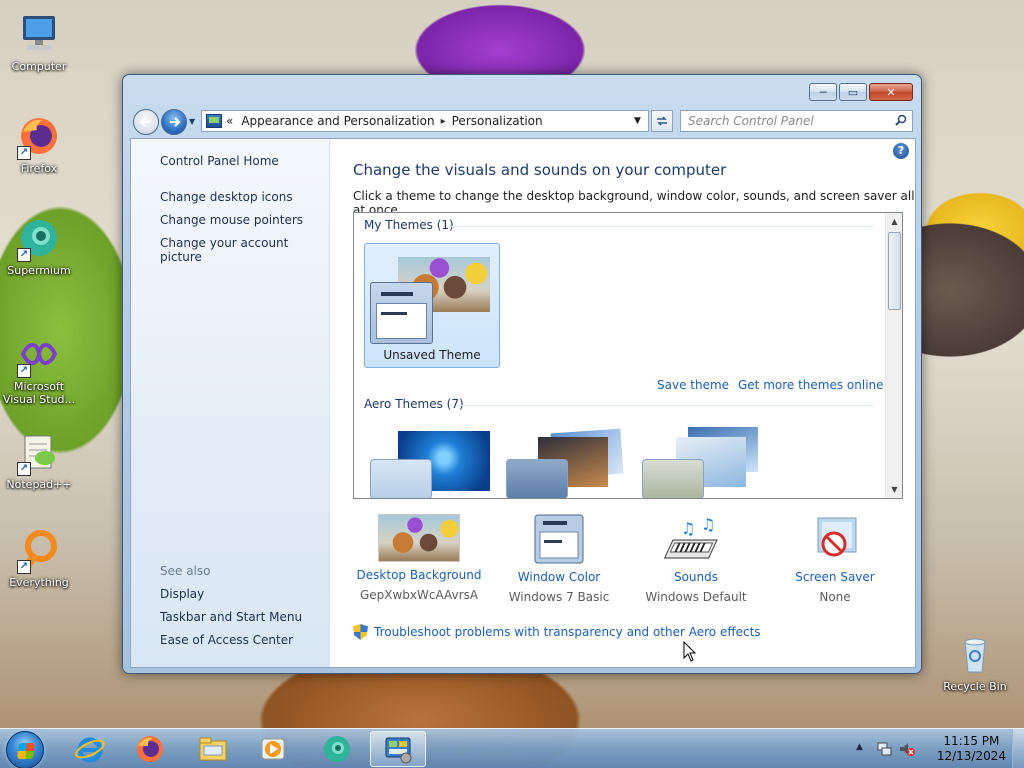 Image resolution: width=1024 pixels, height=768 pixels. What do you see at coordinates (901, 151) in the screenshot?
I see `help-icon: ?` at bounding box center [901, 151].